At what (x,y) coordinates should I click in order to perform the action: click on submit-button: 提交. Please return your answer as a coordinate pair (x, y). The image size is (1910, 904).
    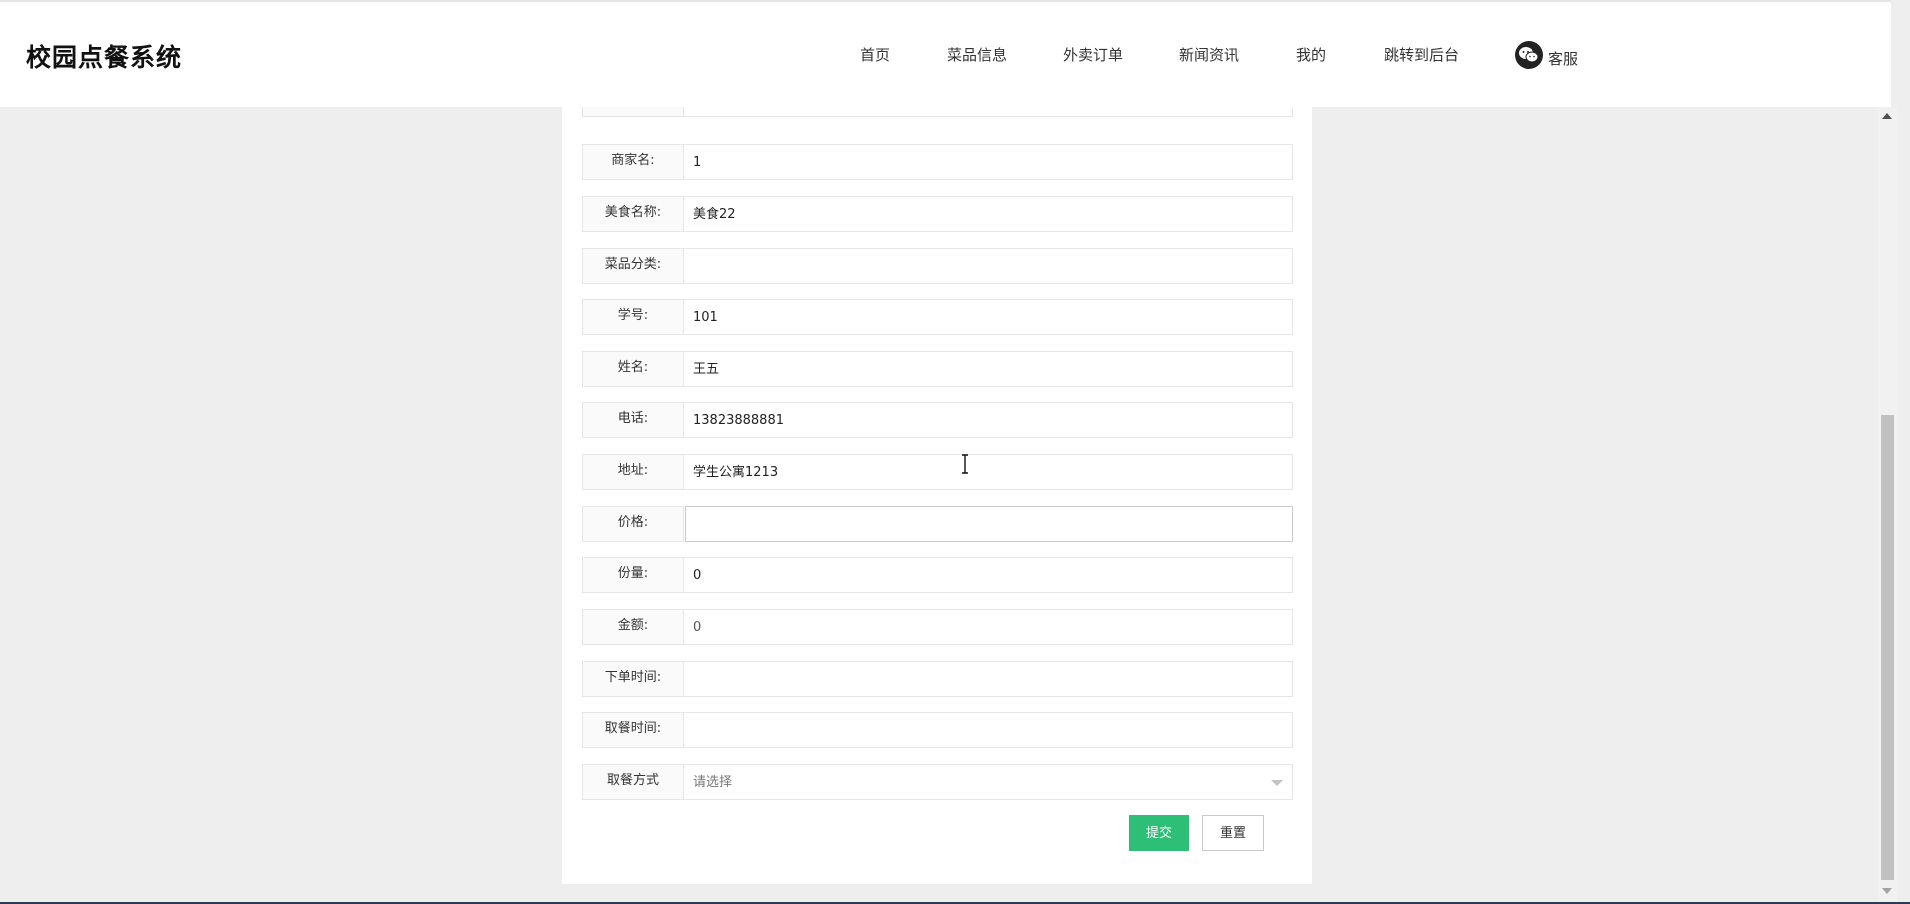
    Looking at the image, I should click on (1159, 833).